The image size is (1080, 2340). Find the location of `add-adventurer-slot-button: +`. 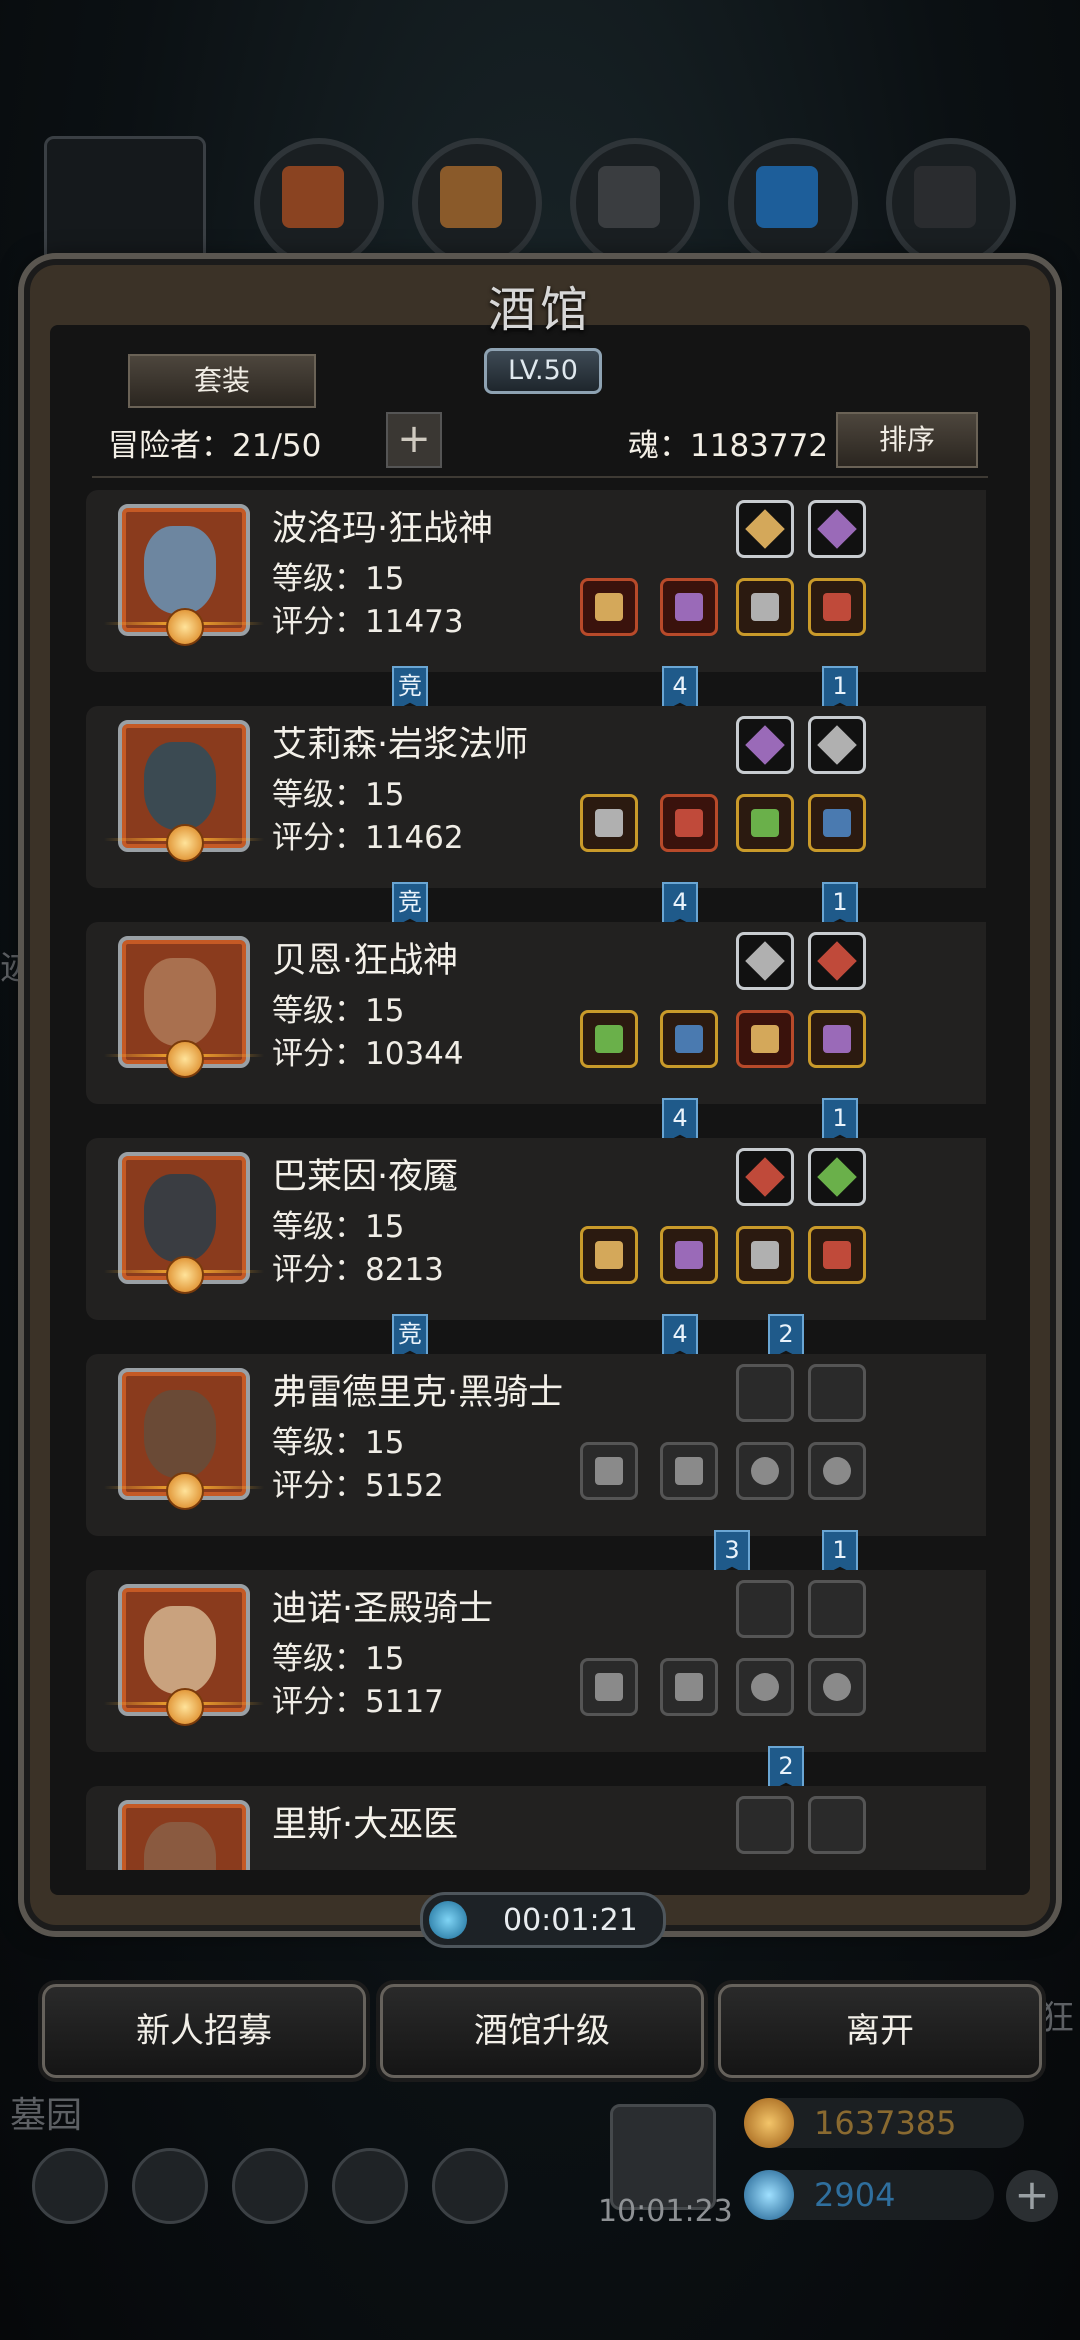

add-adventurer-slot-button: + is located at coordinates (414, 440).